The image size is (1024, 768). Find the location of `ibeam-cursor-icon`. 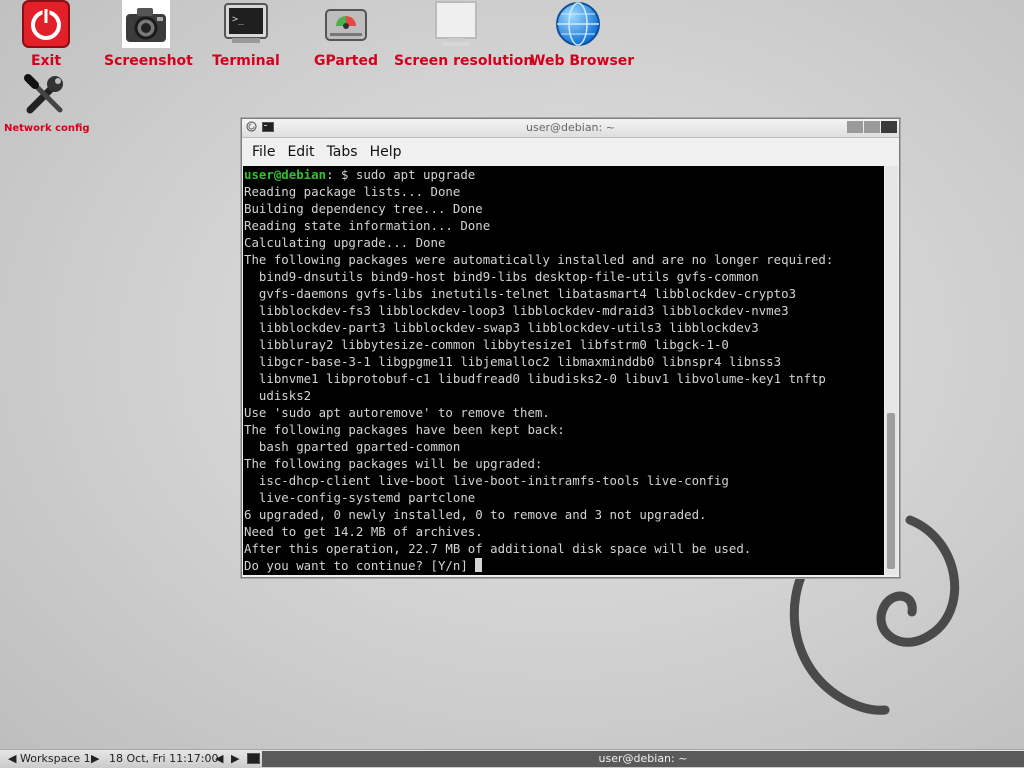

ibeam-cursor-icon is located at coordinates (649, 433).